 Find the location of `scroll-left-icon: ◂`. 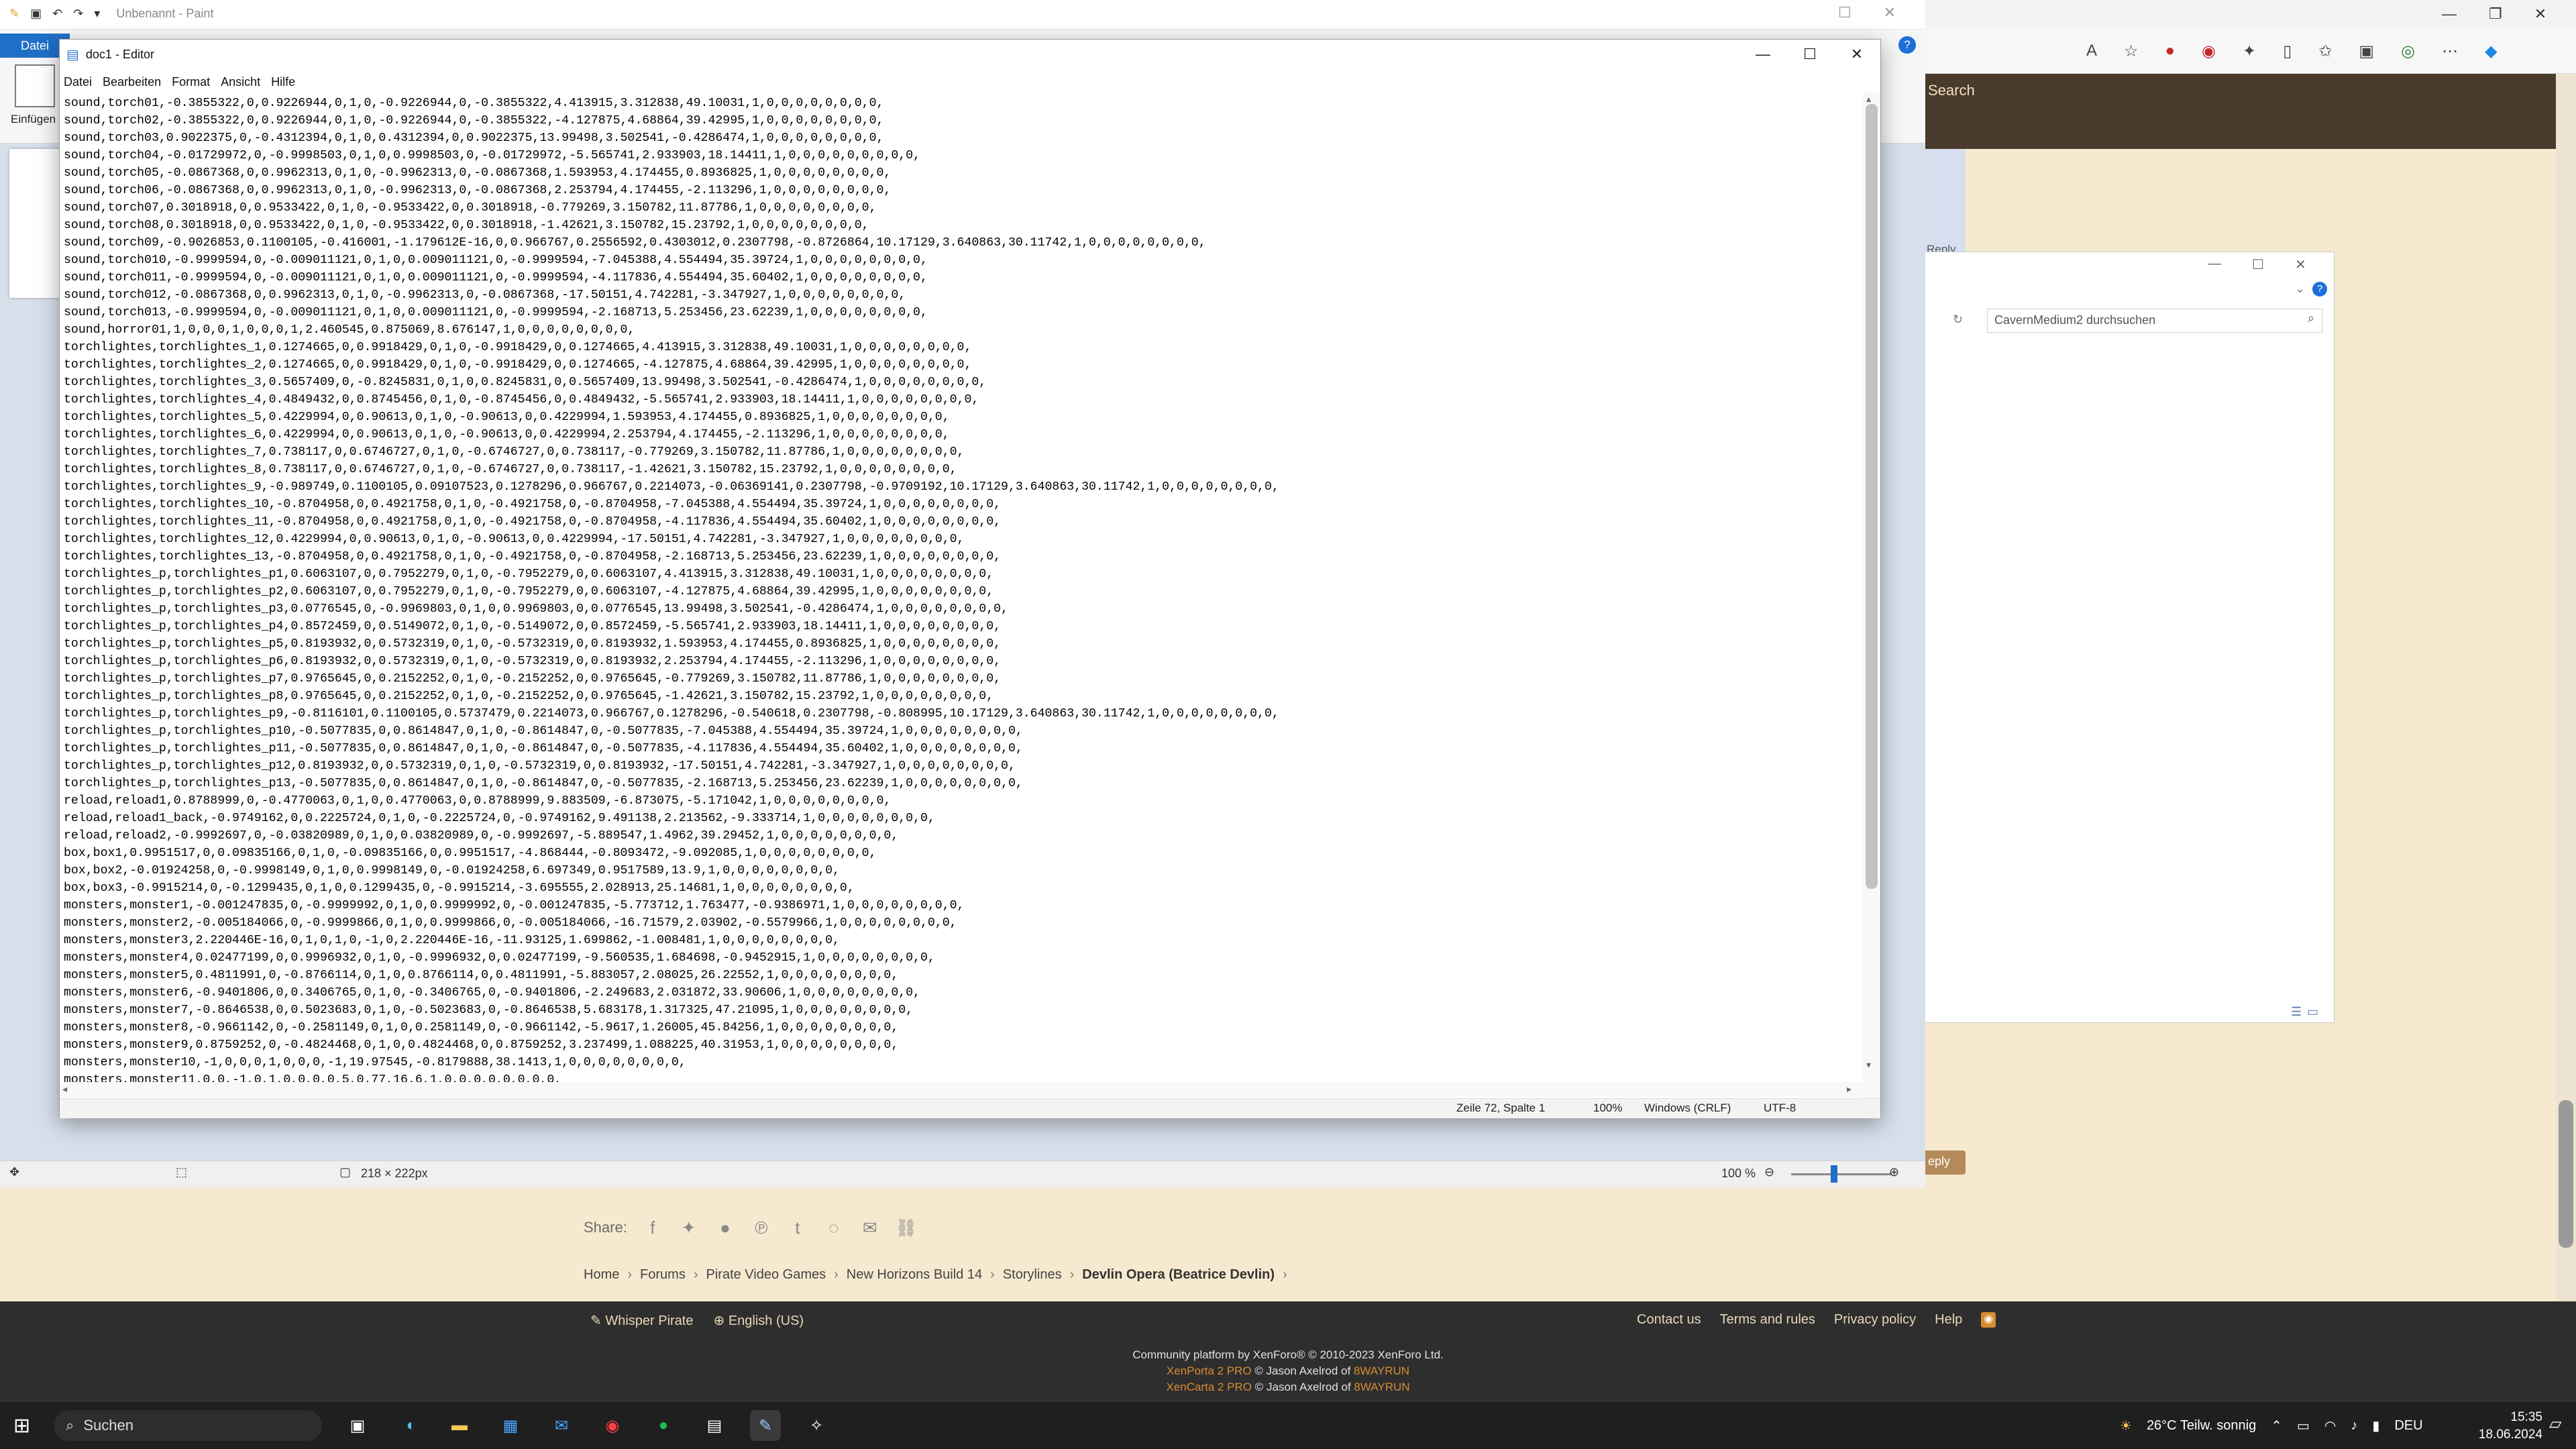

scroll-left-icon: ◂ is located at coordinates (64, 1089).